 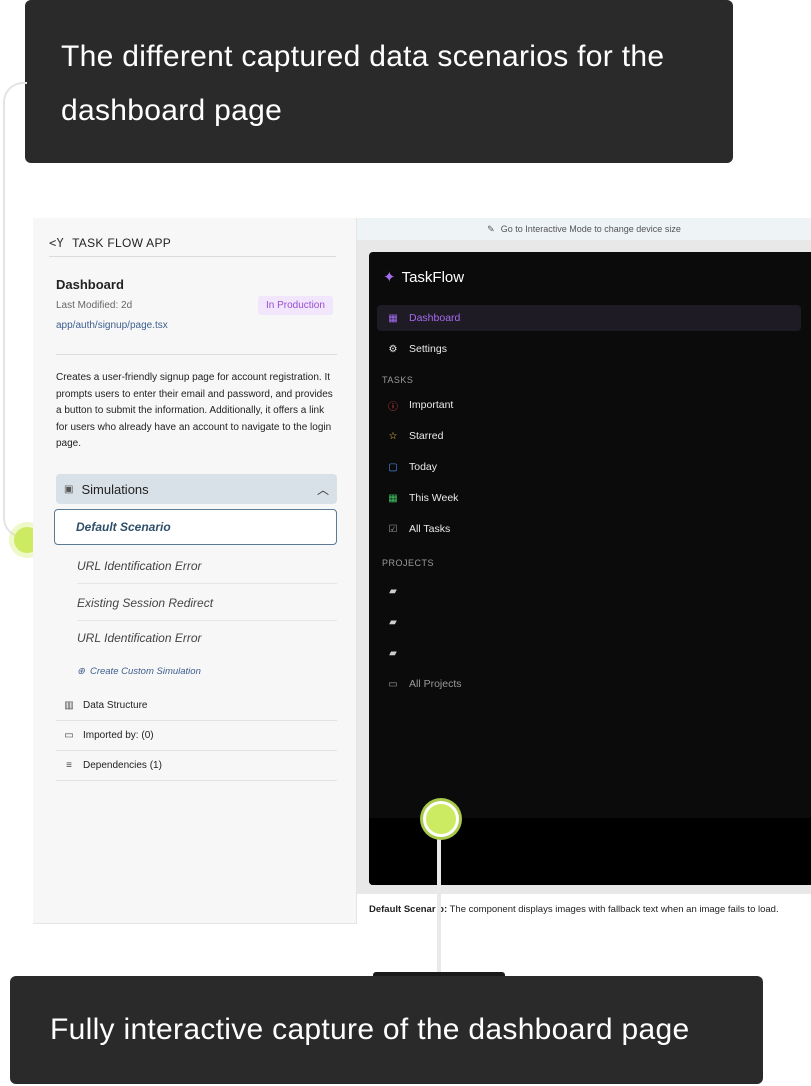 What do you see at coordinates (112, 325) in the screenshot?
I see `file-path-link: app/auth/signup/page.tsx` at bounding box center [112, 325].